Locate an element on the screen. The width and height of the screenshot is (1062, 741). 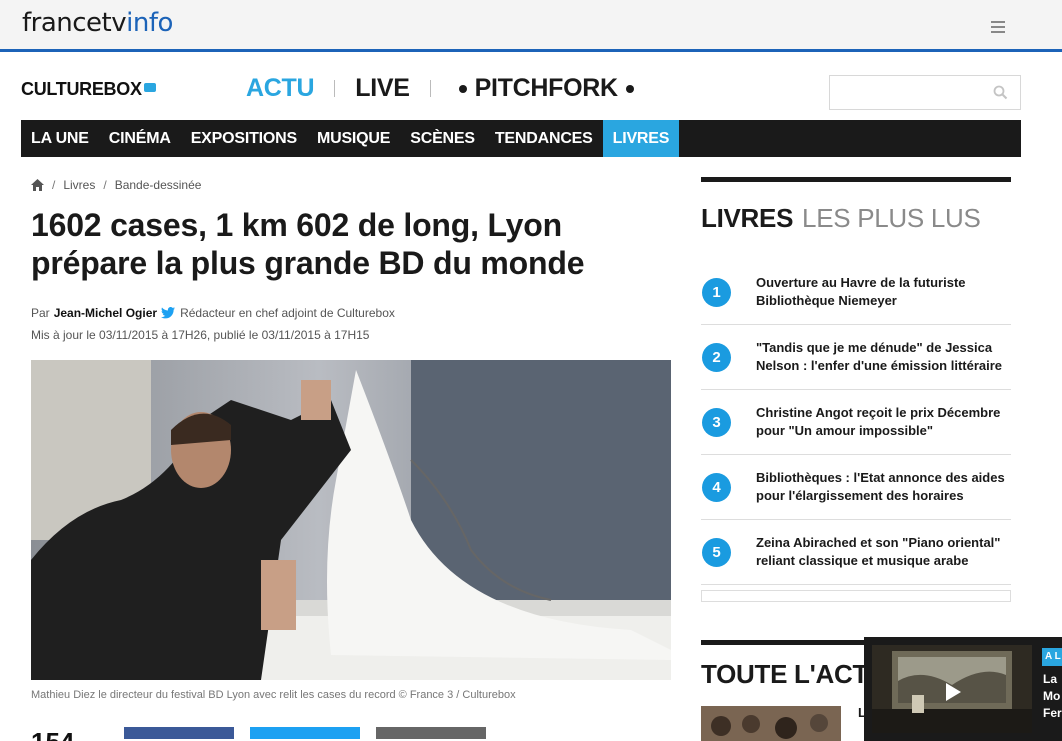
search-icon is located at coordinates (1000, 92).